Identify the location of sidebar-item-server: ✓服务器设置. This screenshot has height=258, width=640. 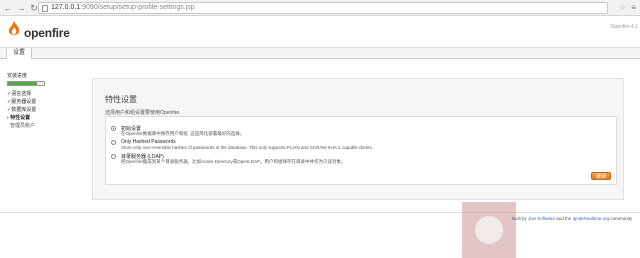
(26, 102).